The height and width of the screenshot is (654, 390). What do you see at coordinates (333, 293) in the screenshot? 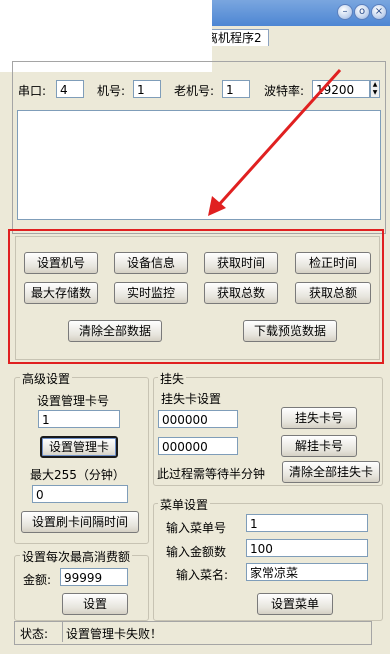
I see `get-total-amount-button: 获取总额` at bounding box center [333, 293].